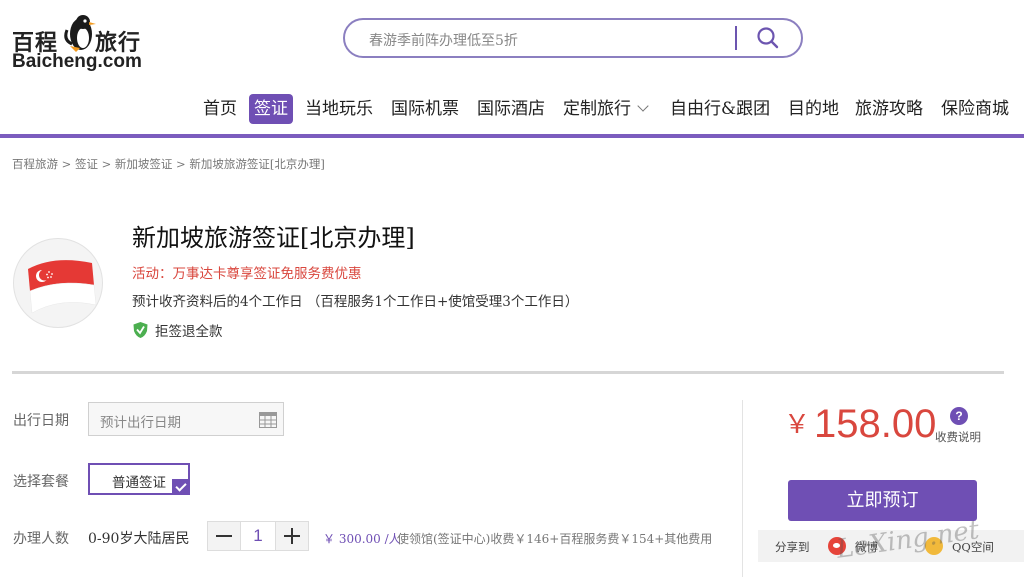  Describe the element at coordinates (139, 539) in the screenshot. I see `applicant-type: 0-90岁大陆居民` at that location.